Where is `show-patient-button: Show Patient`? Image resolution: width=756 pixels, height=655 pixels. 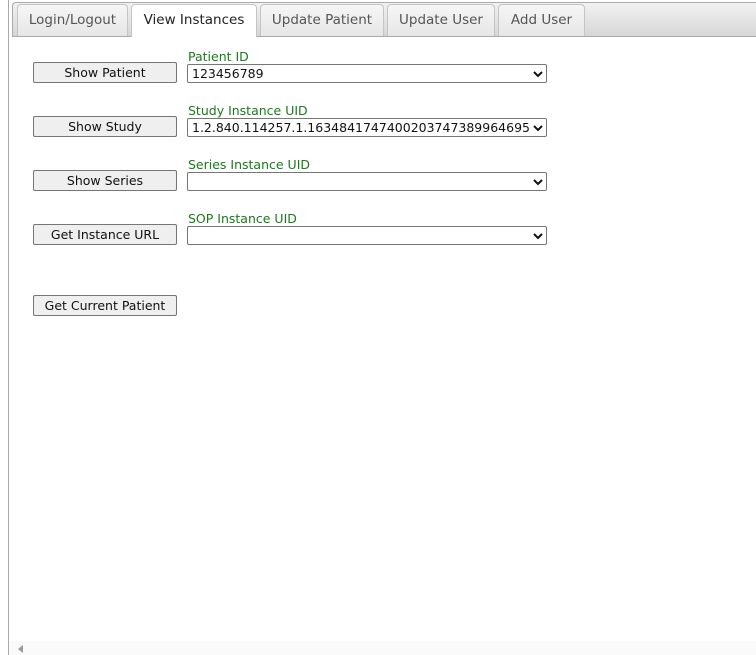 show-patient-button: Show Patient is located at coordinates (105, 72).